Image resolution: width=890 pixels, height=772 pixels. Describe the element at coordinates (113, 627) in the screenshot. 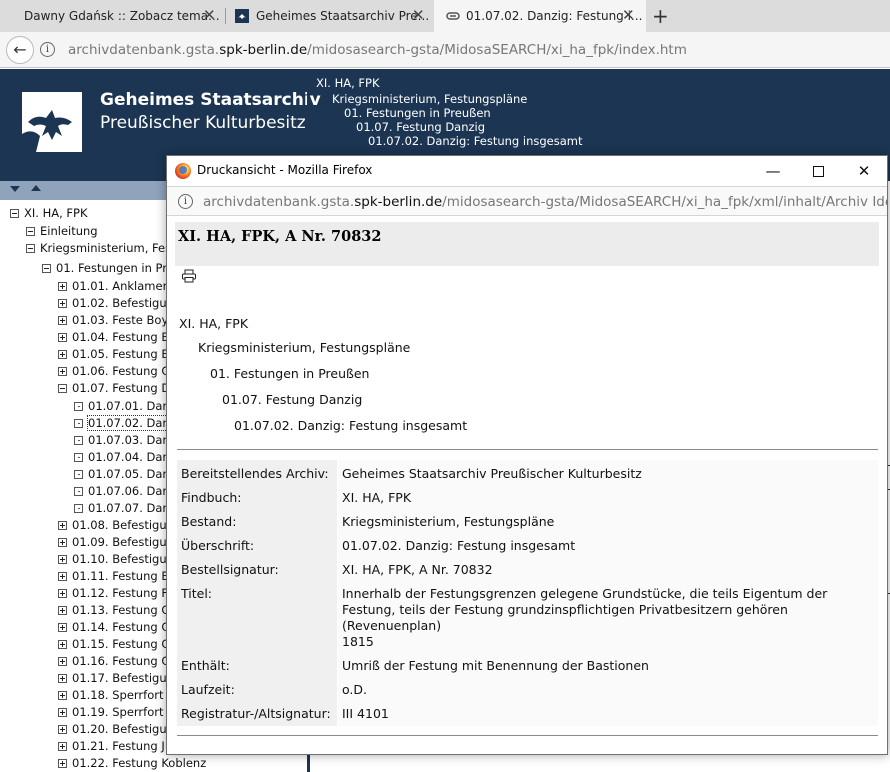

I see `tree-item: 01.14. Festung C` at that location.